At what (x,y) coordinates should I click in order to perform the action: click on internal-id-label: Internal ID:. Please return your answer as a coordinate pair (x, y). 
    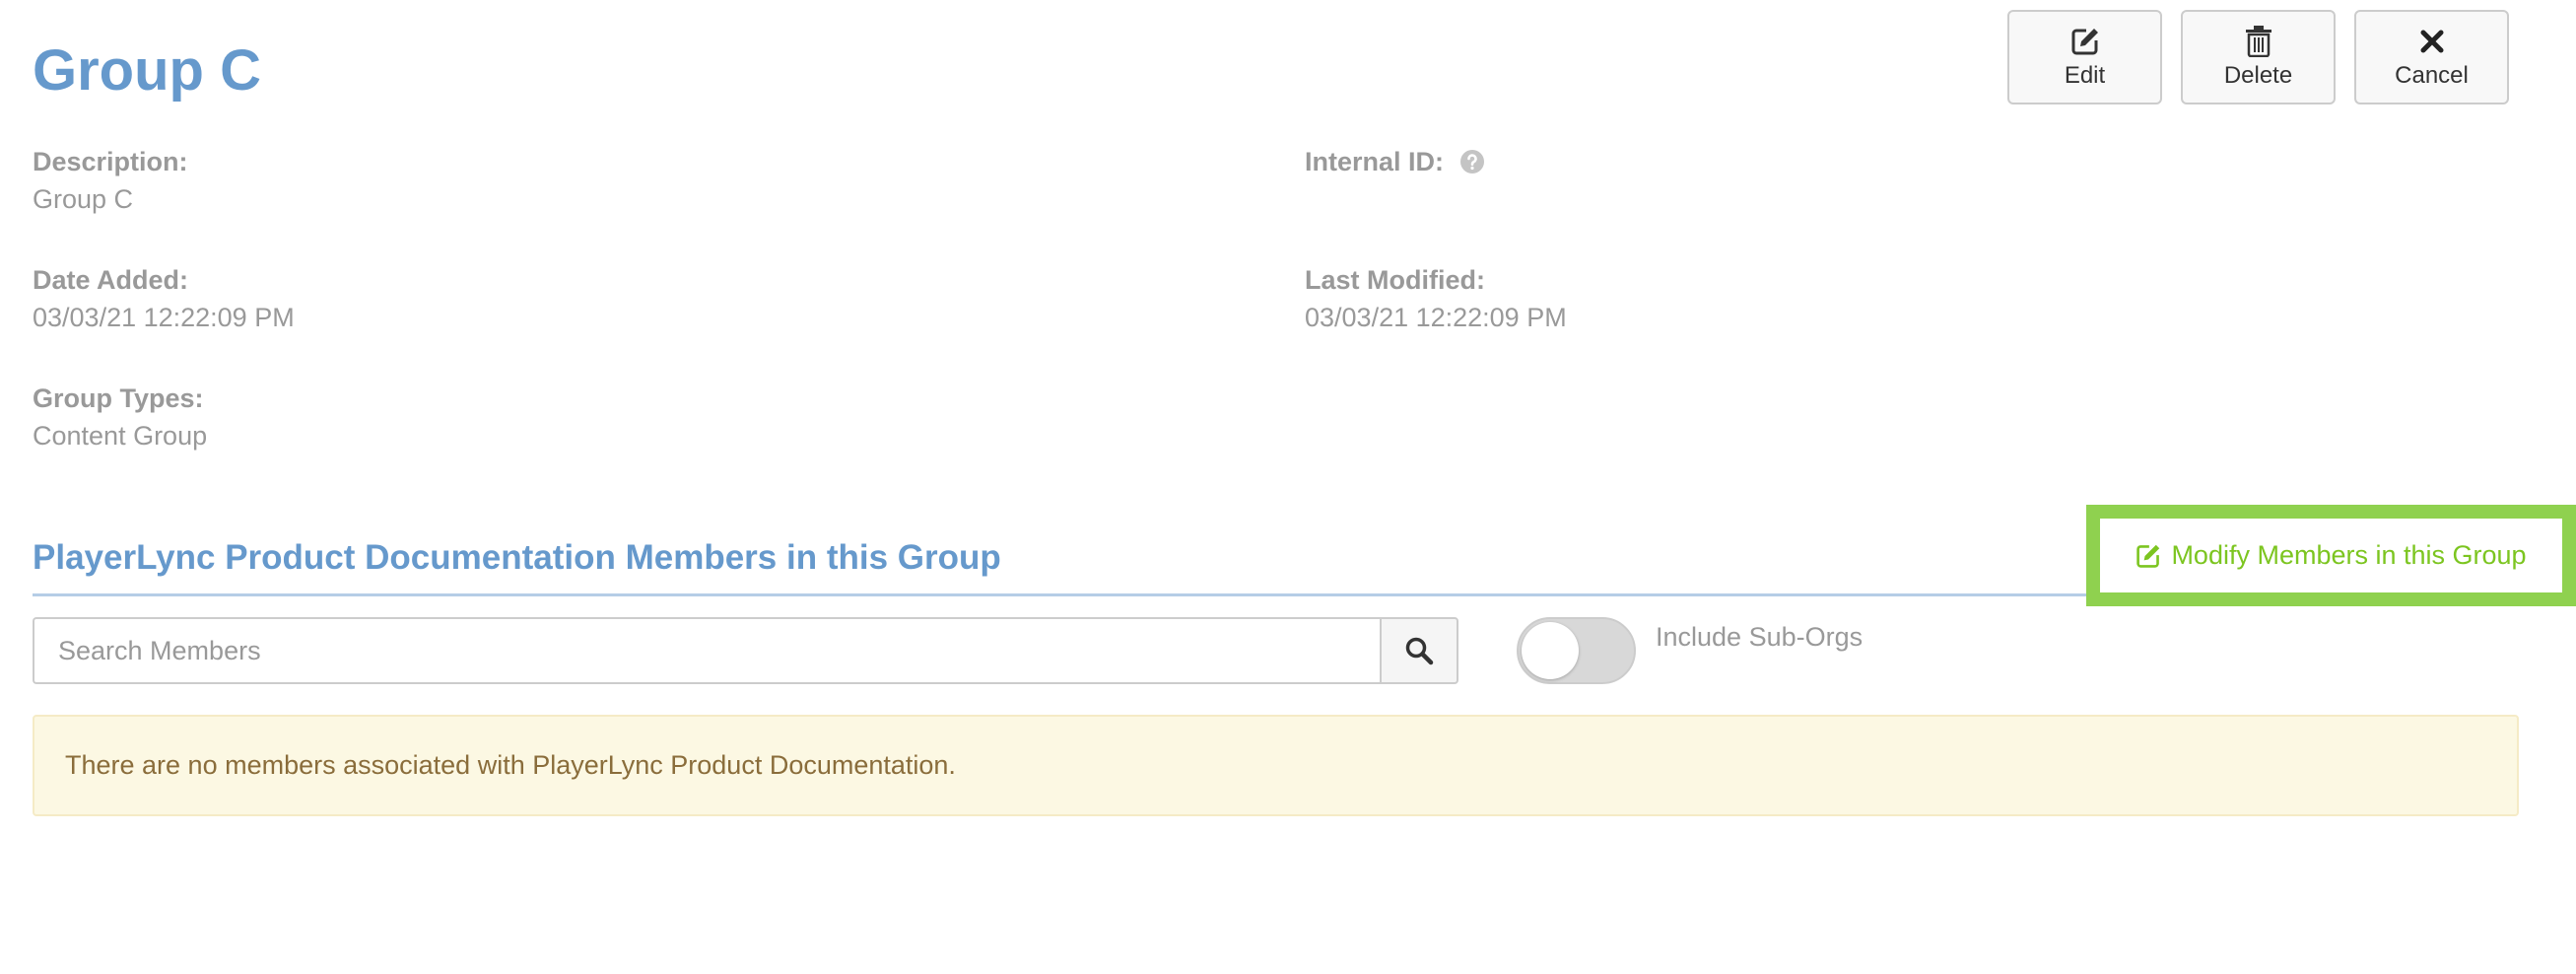
    Looking at the image, I should click on (1375, 161).